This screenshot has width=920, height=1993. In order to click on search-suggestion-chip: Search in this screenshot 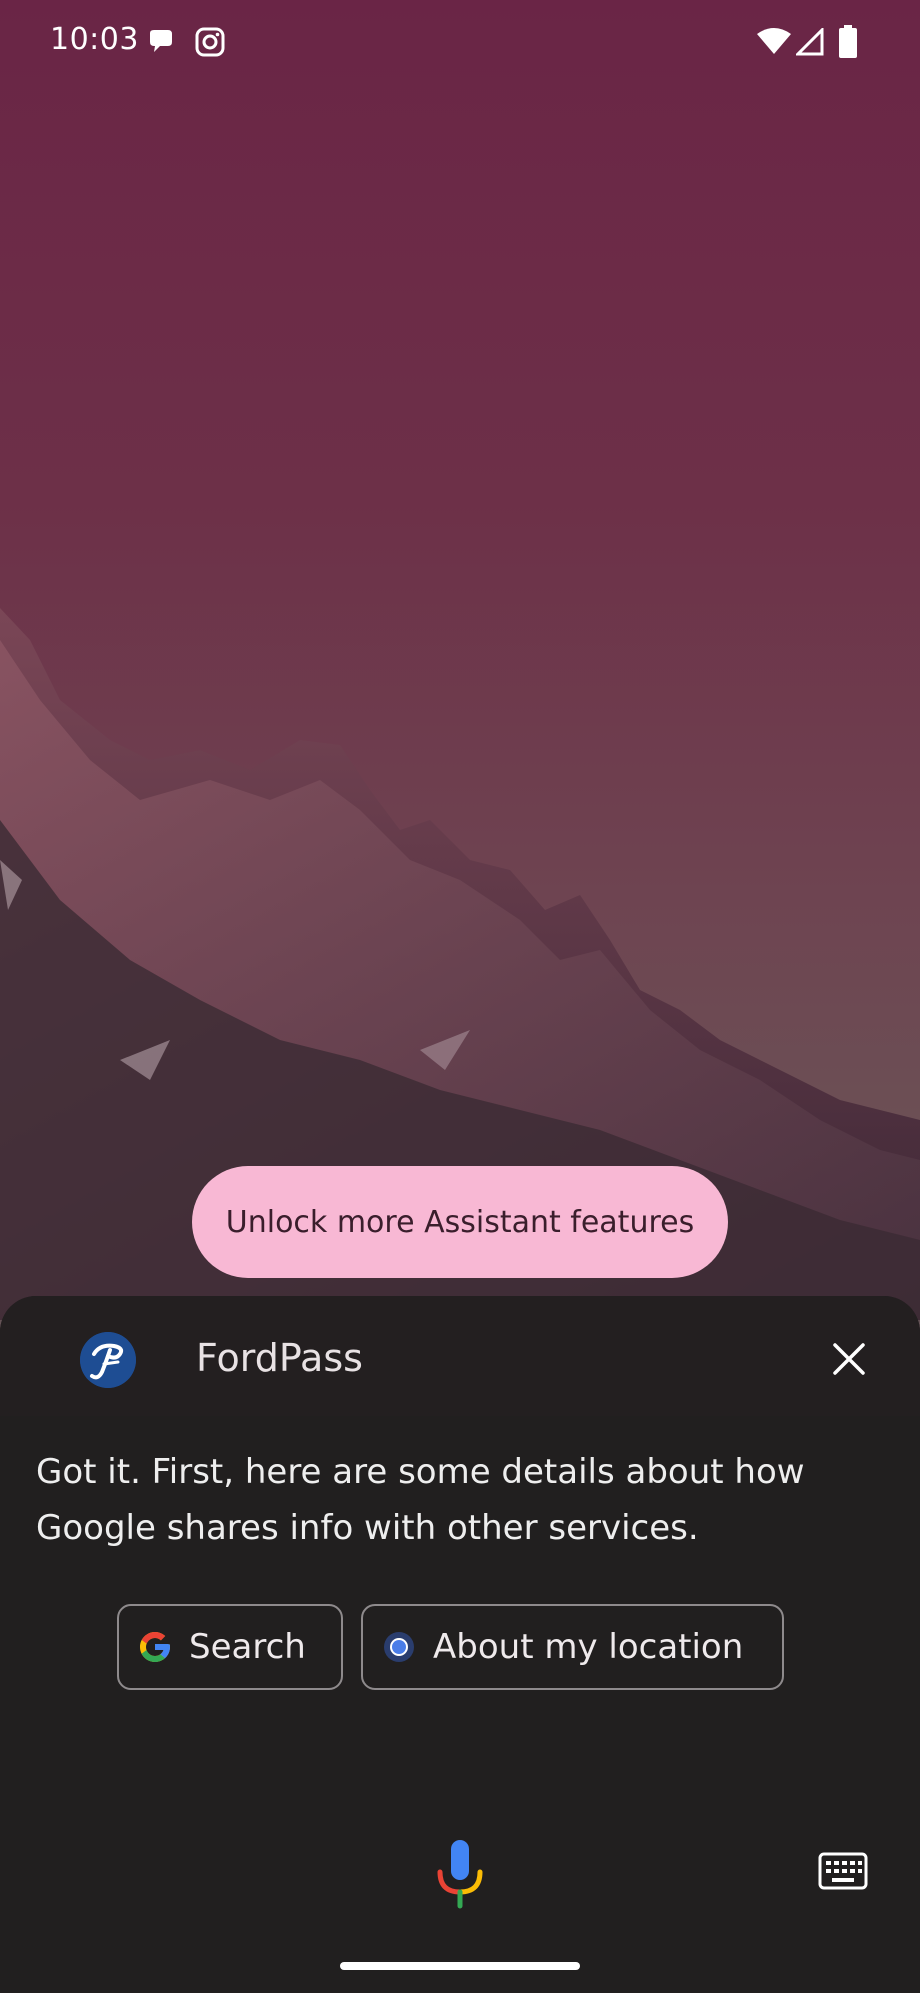, I will do `click(230, 1647)`.